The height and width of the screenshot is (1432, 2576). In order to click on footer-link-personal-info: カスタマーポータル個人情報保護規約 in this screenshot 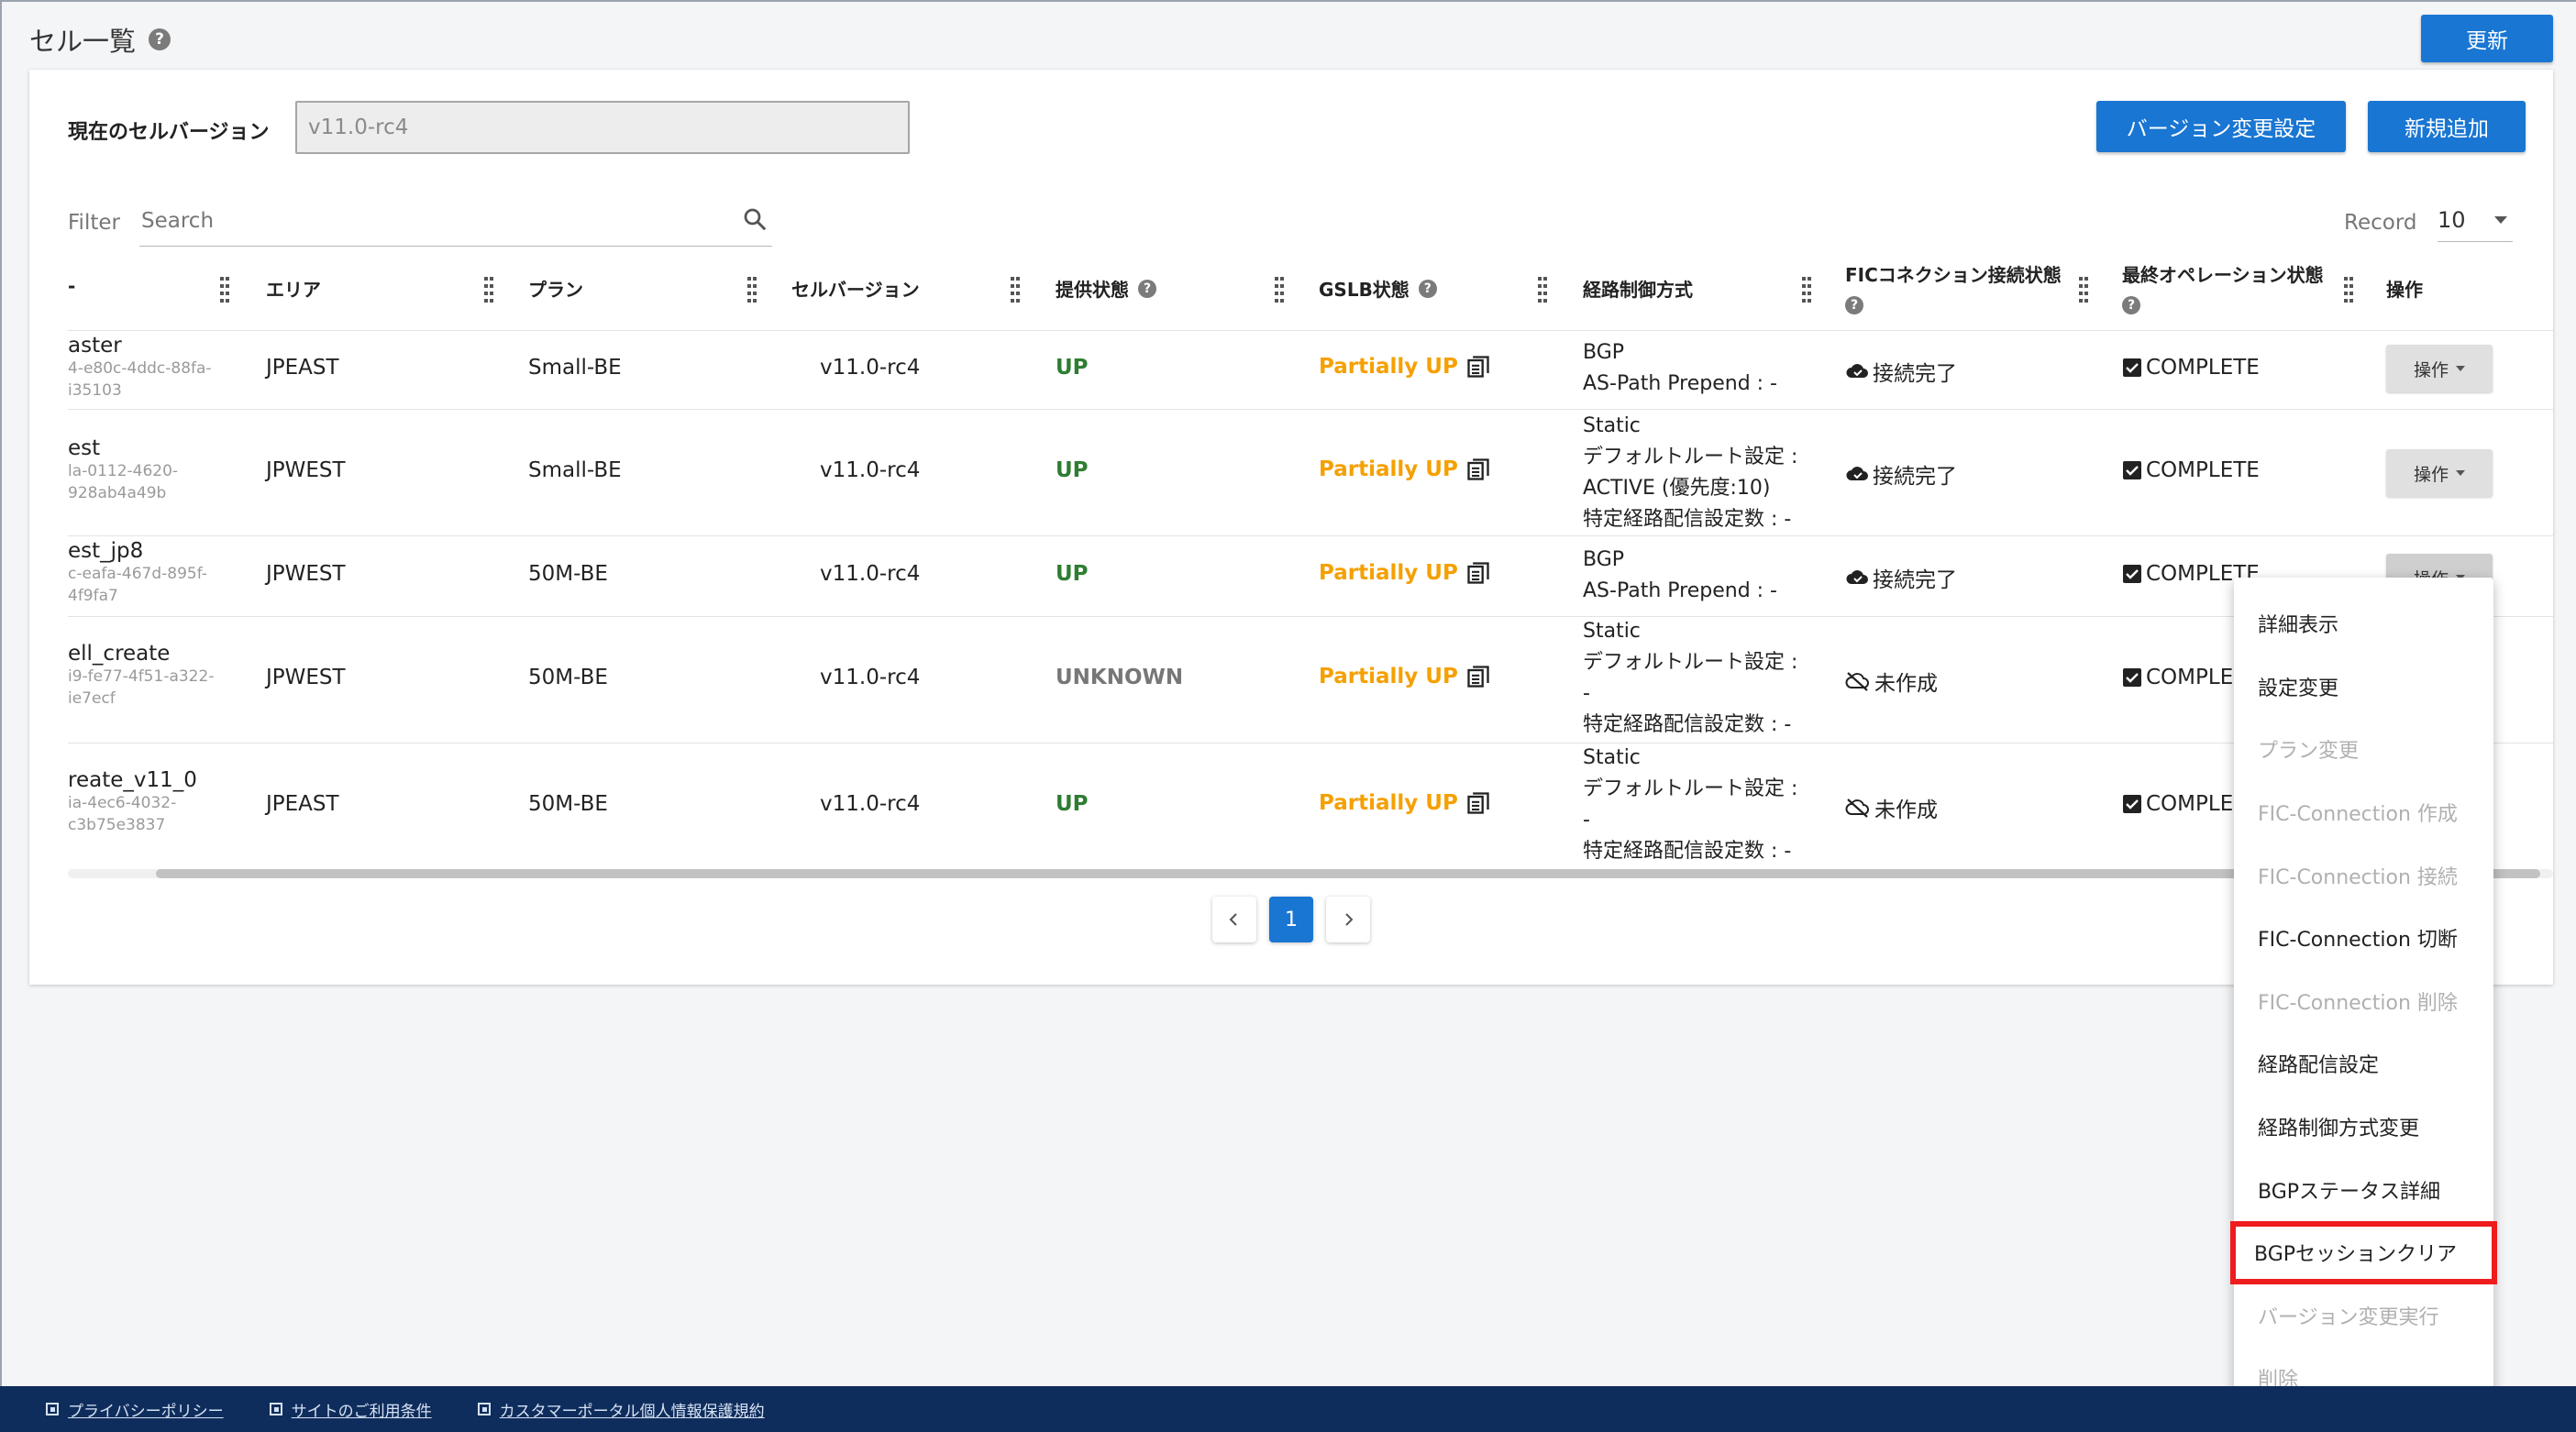, I will do `click(621, 1409)`.